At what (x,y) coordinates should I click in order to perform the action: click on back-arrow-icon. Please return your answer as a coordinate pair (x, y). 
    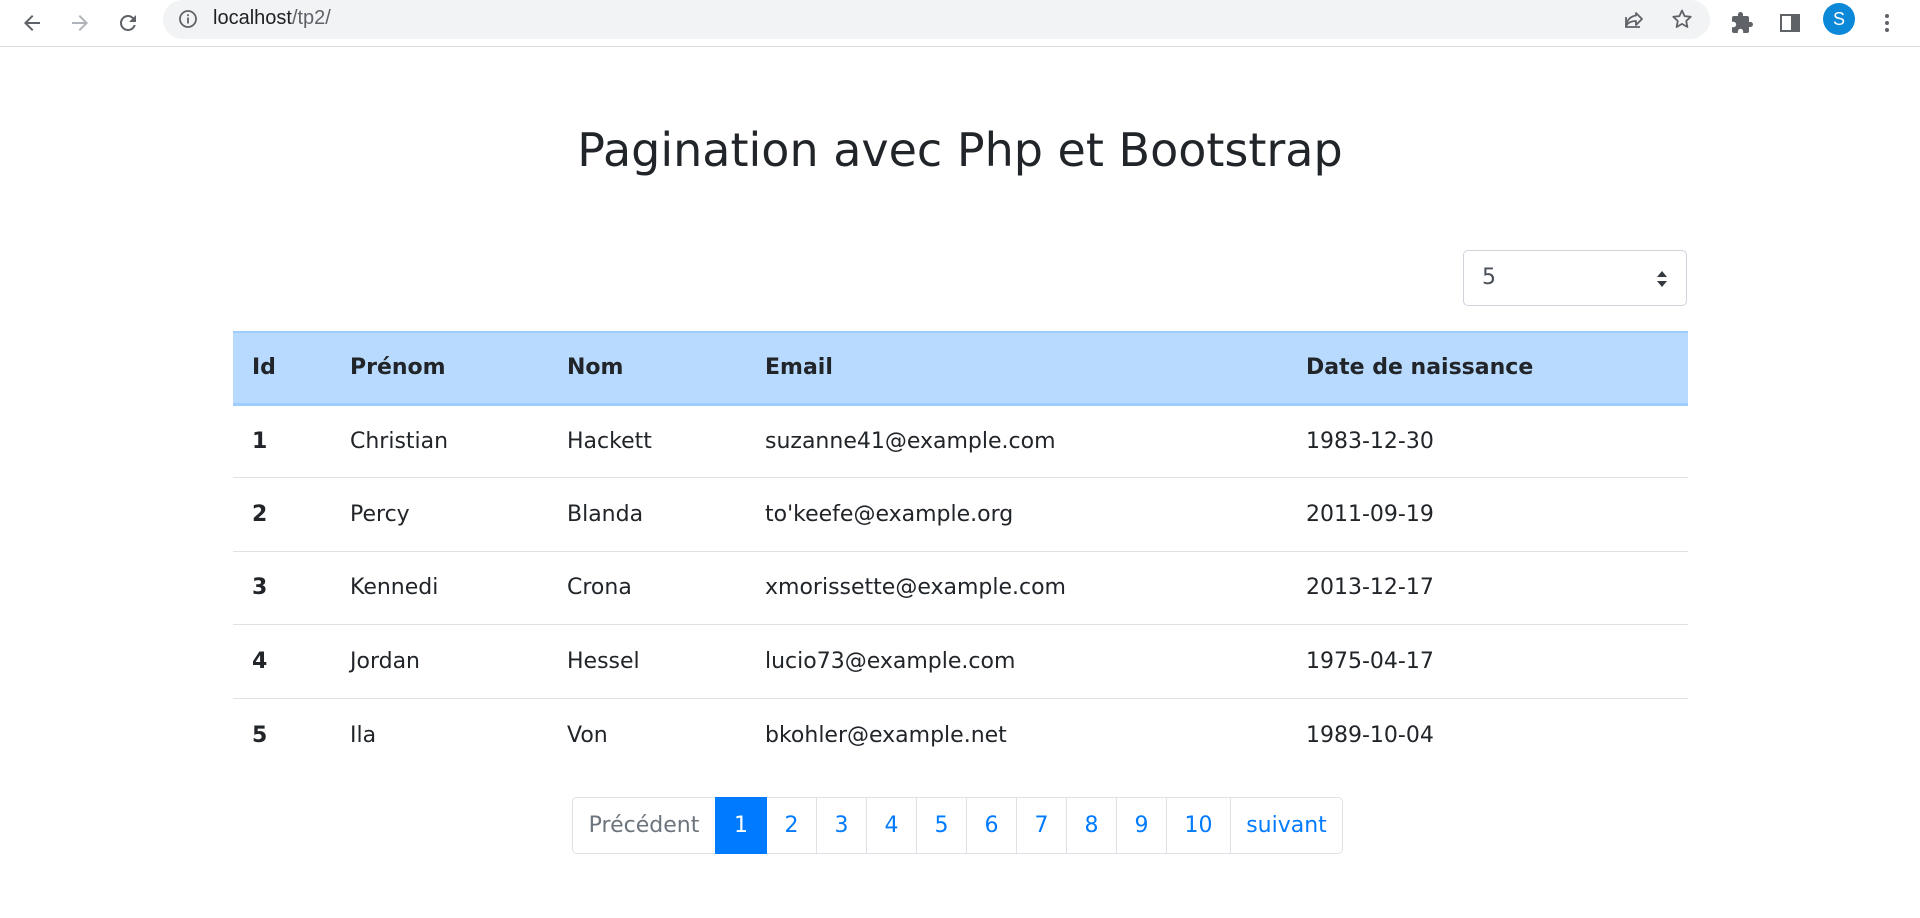
    Looking at the image, I should click on (32, 23).